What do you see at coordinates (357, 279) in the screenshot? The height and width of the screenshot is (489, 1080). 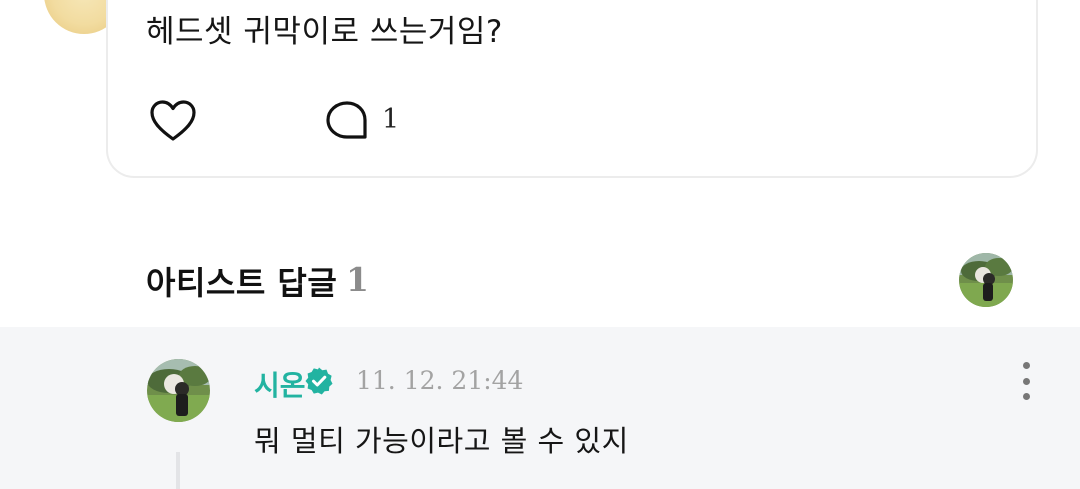 I see `artist-replies-count: 1` at bounding box center [357, 279].